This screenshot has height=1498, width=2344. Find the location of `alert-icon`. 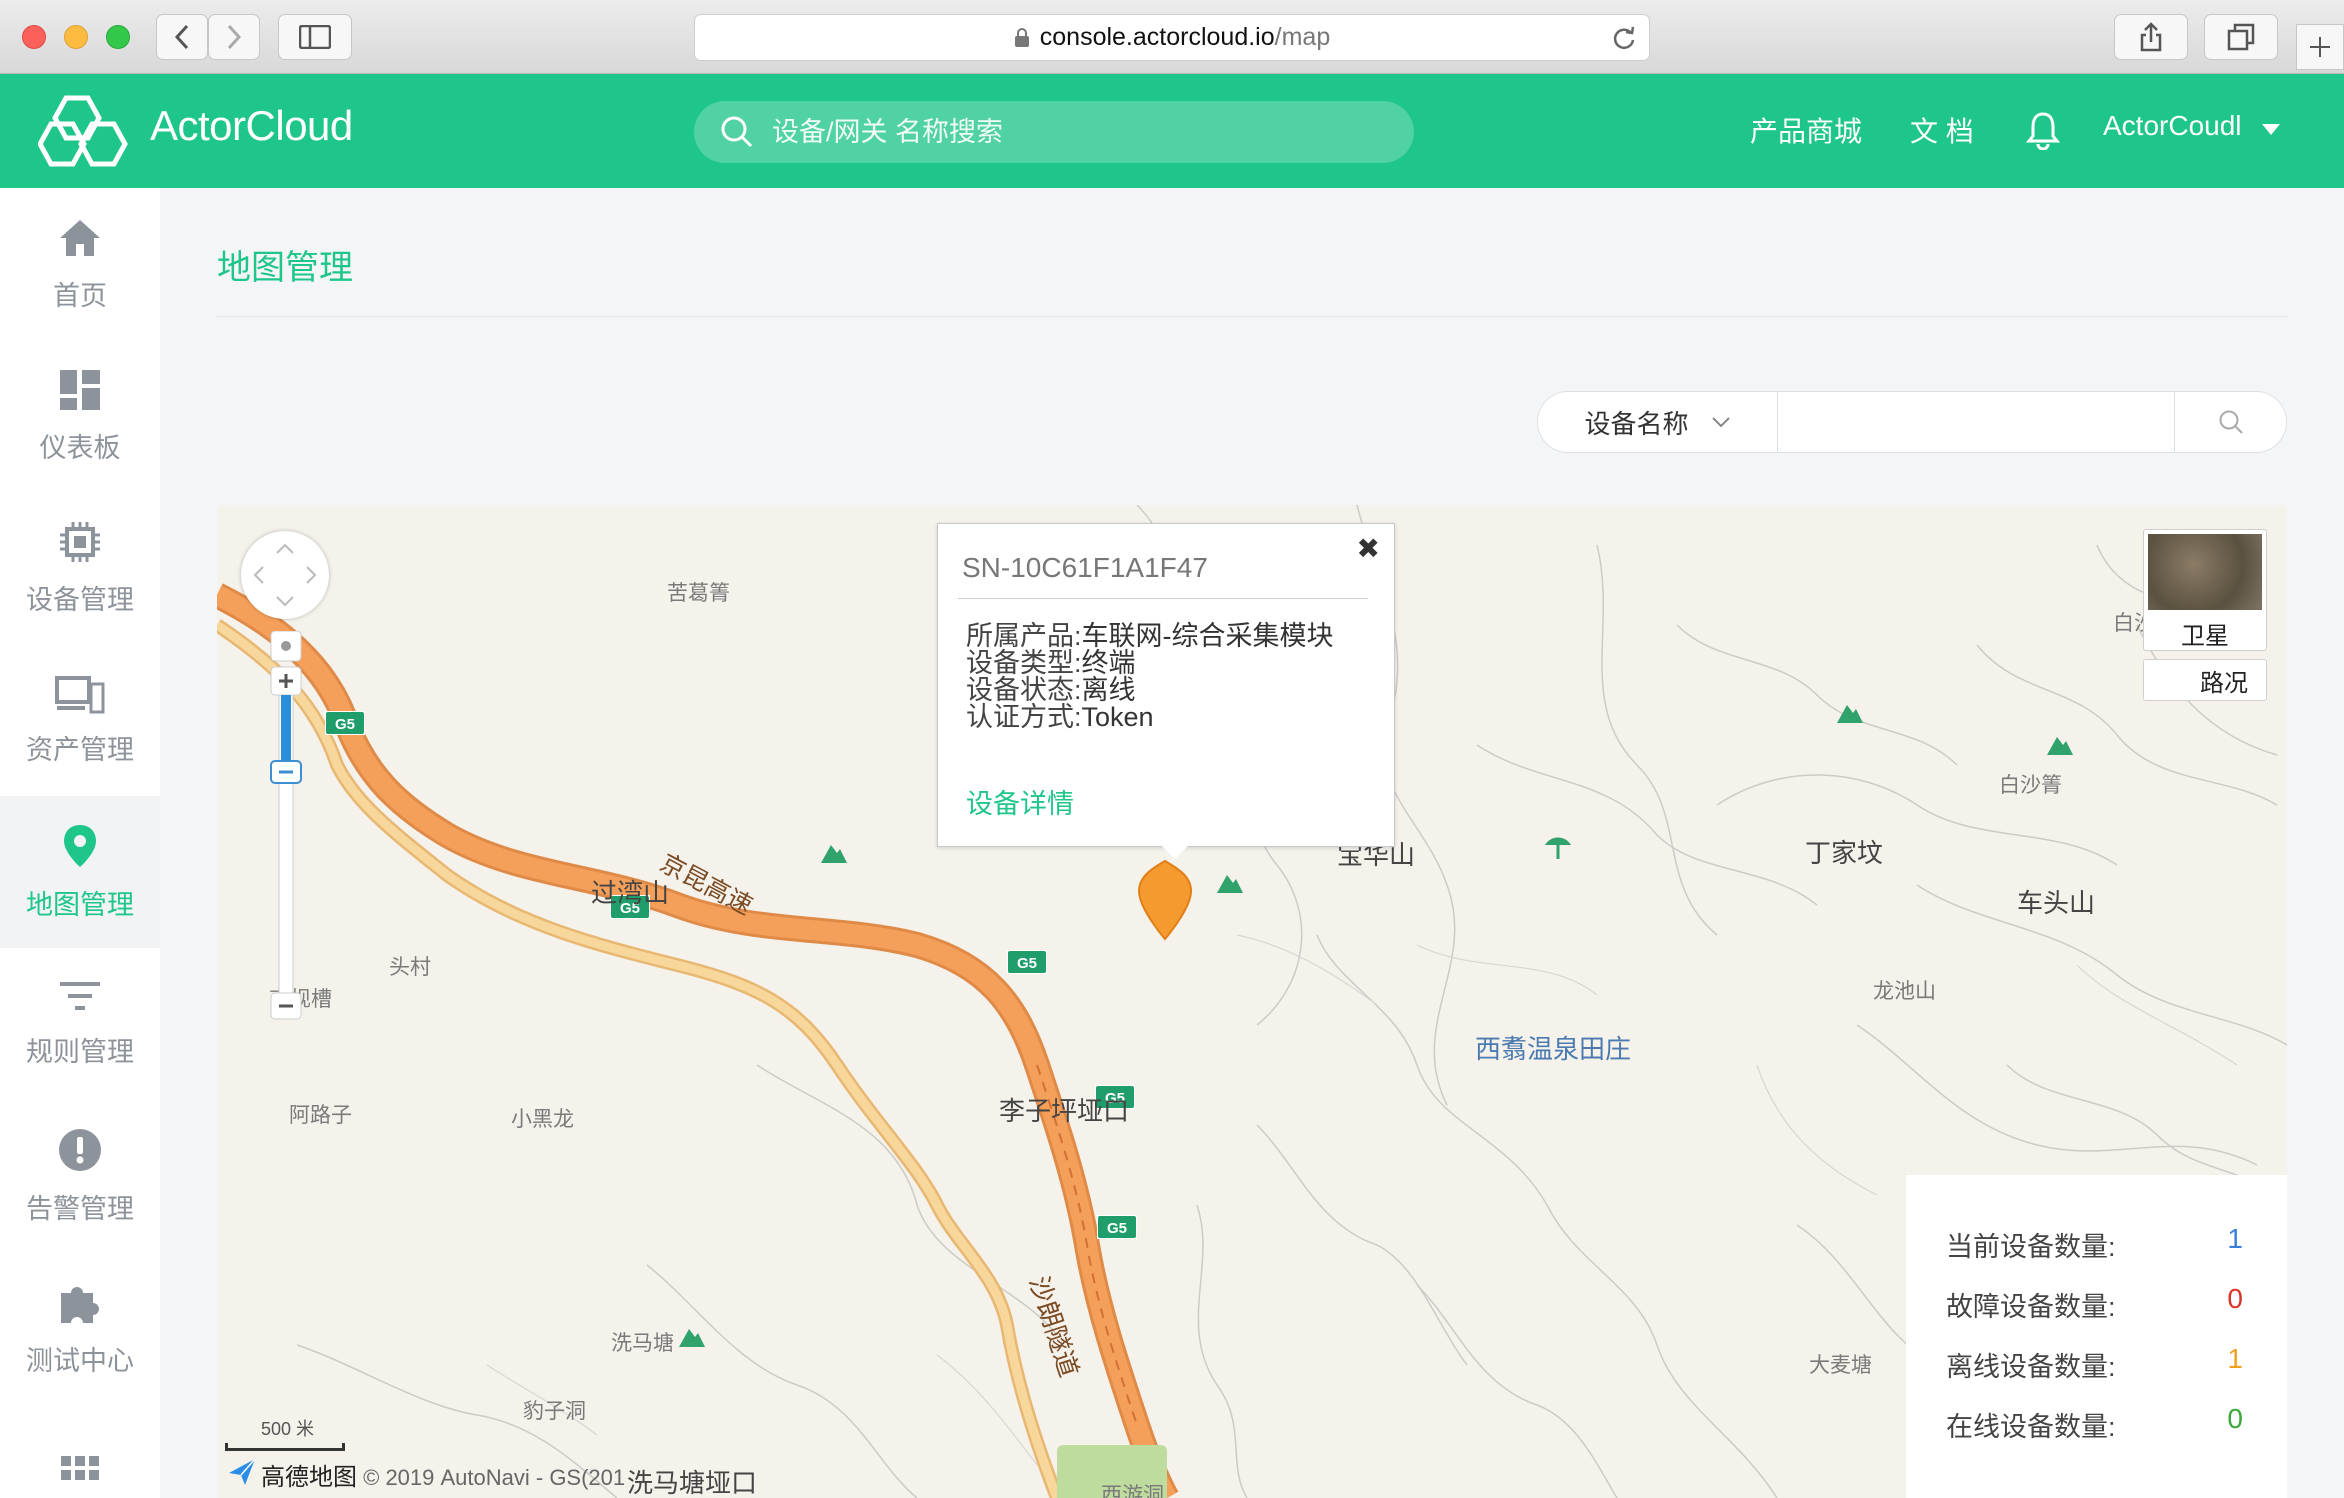

alert-icon is located at coordinates (80, 1149).